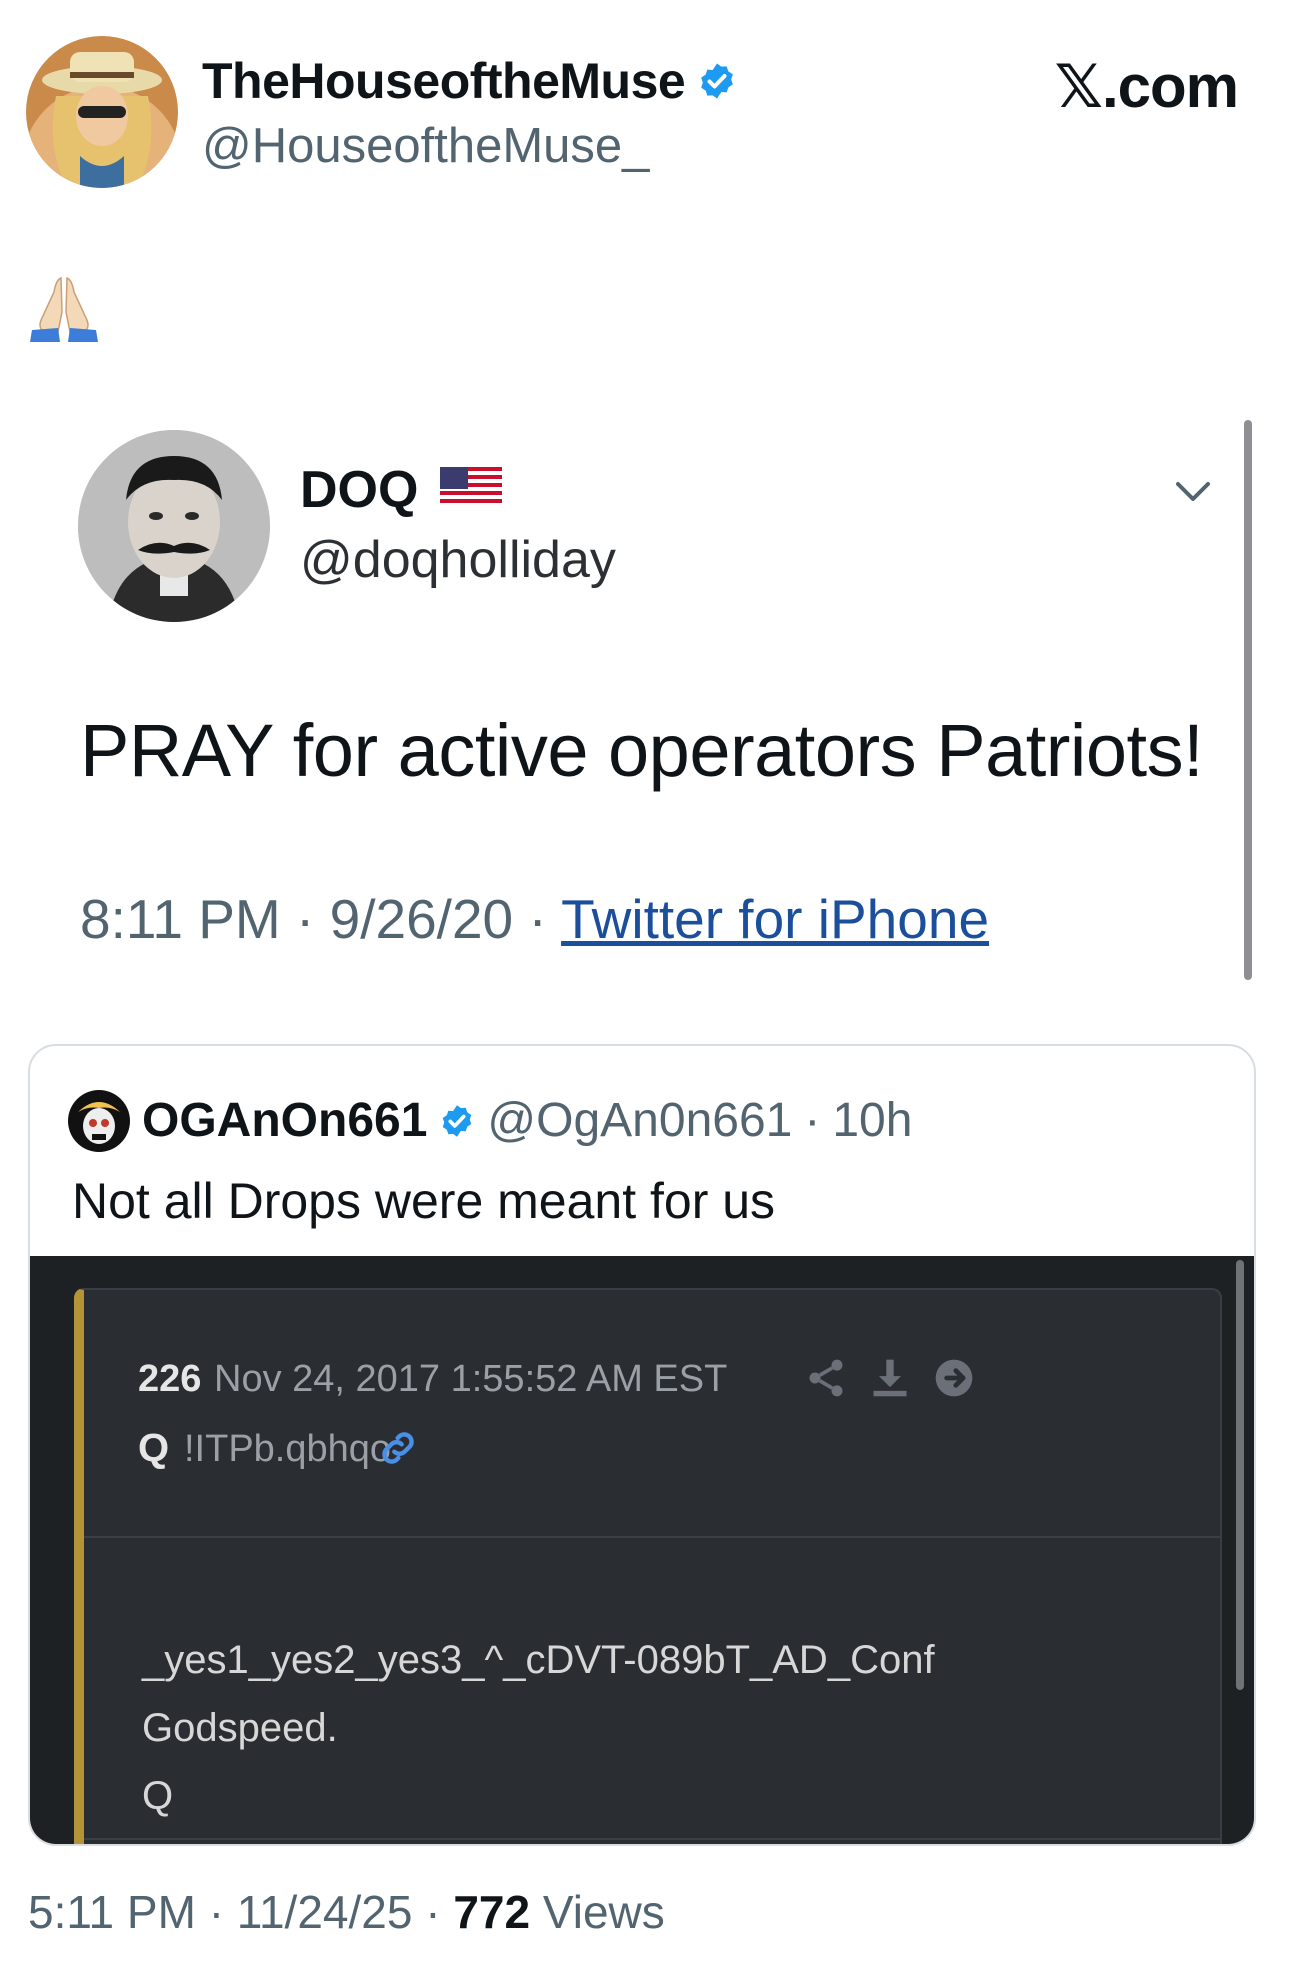 The image size is (1290, 1975). I want to click on doq-name-text: DOQ, so click(359, 490).